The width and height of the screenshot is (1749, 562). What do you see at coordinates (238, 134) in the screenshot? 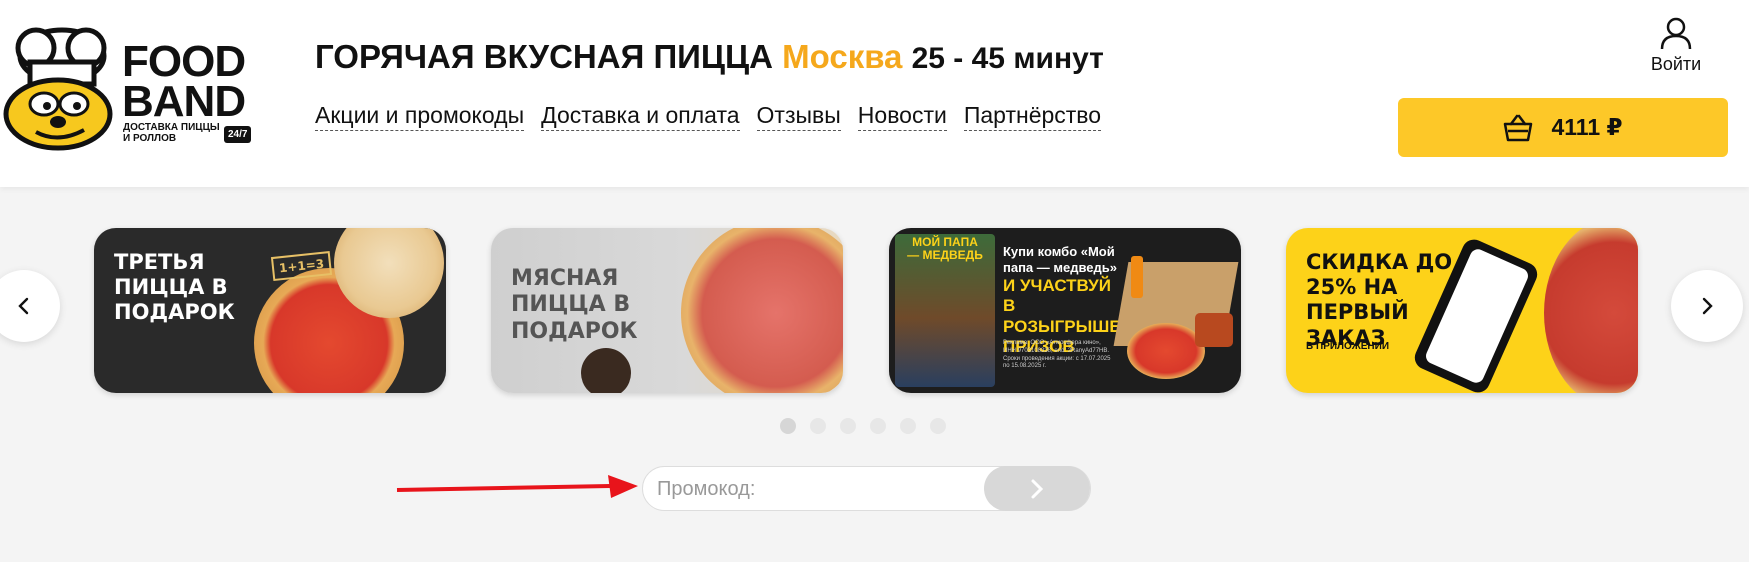
I see `logo-24-7-badge: 24/7` at bounding box center [238, 134].